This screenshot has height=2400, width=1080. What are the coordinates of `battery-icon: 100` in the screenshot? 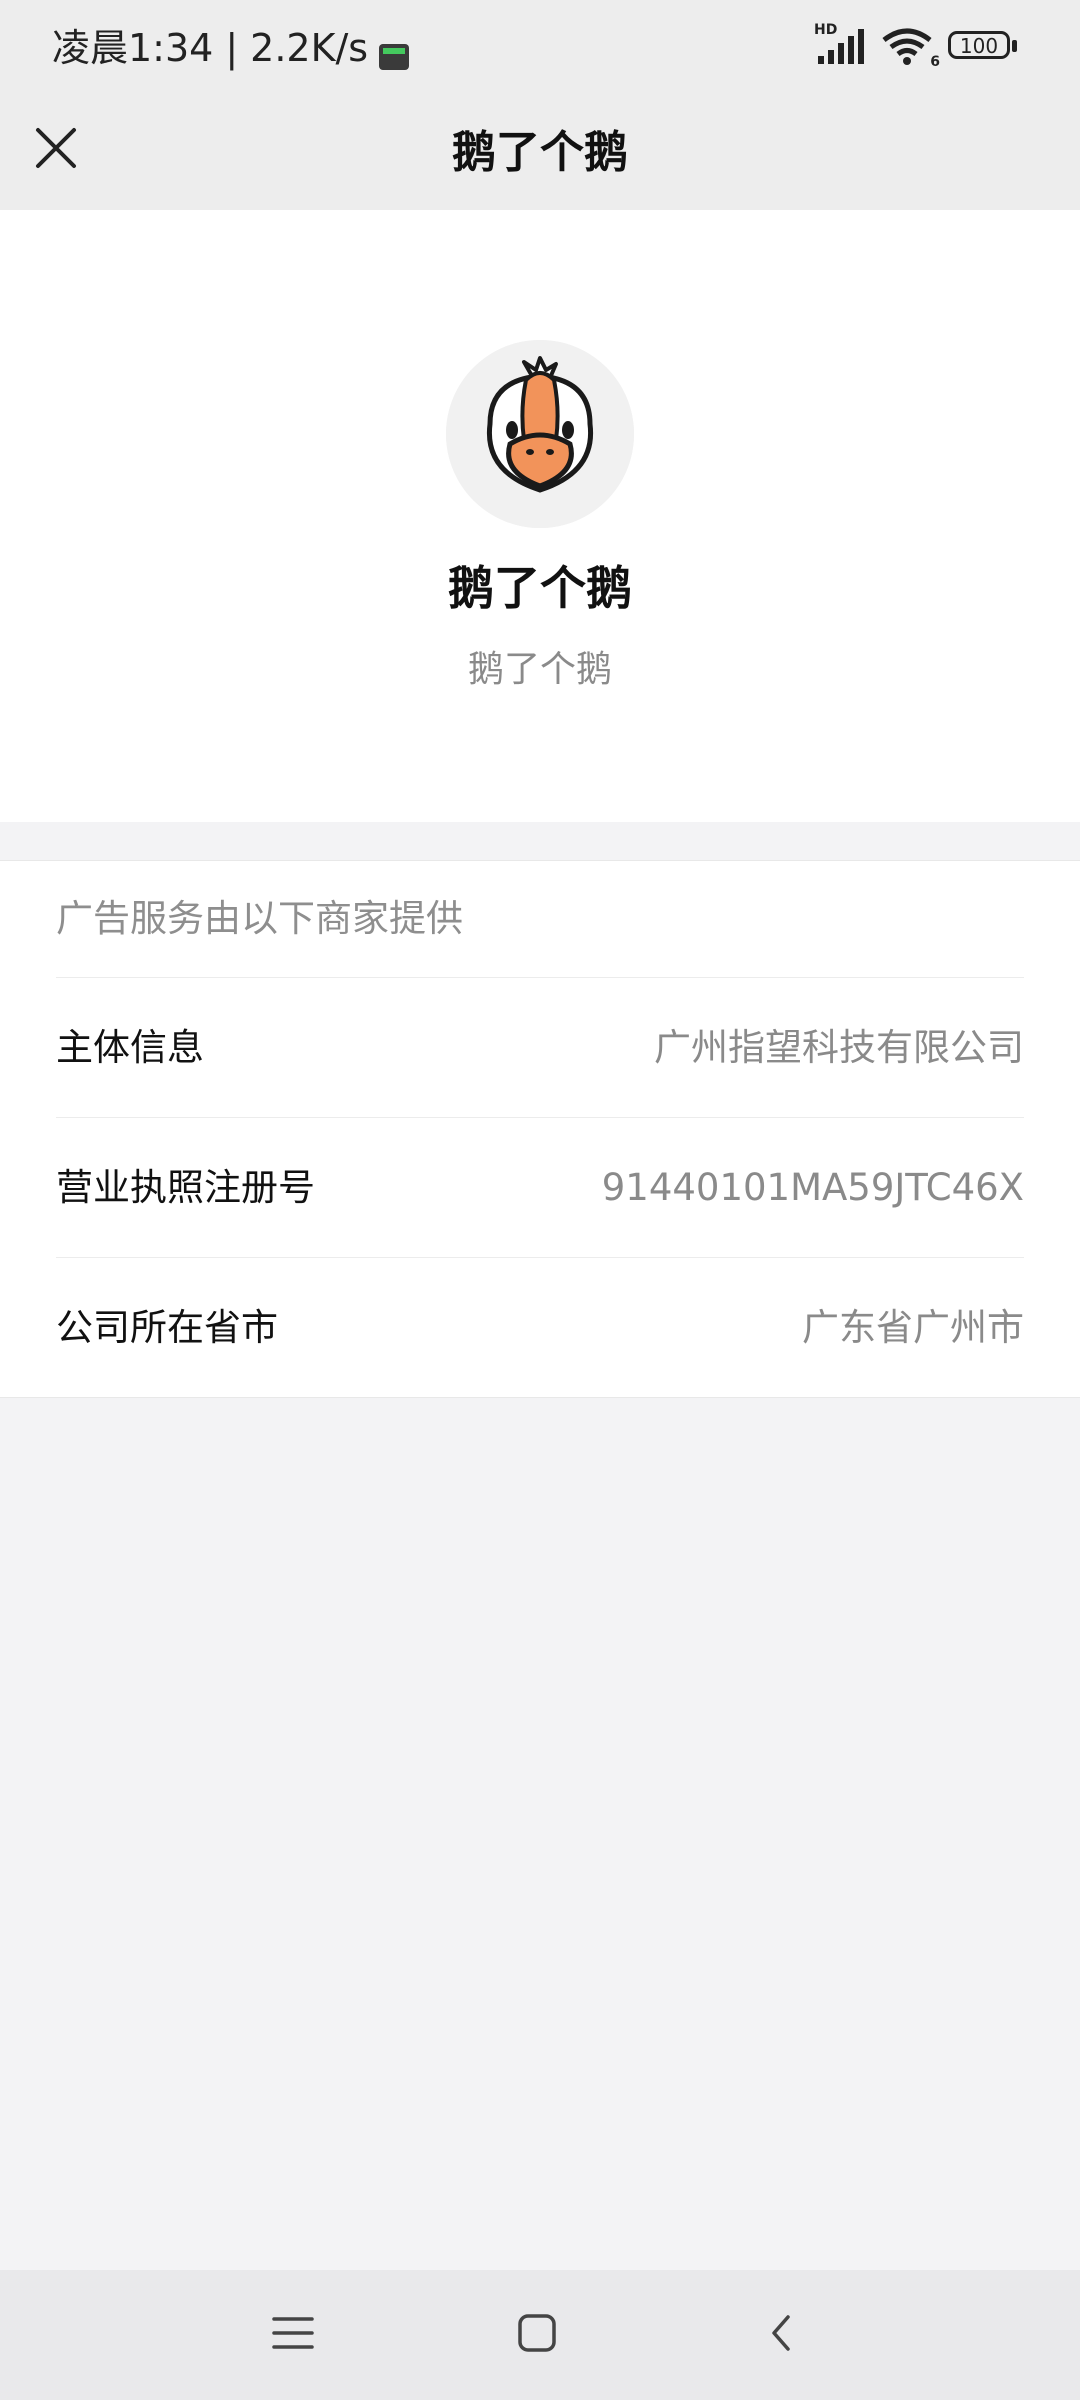 It's located at (984, 46).